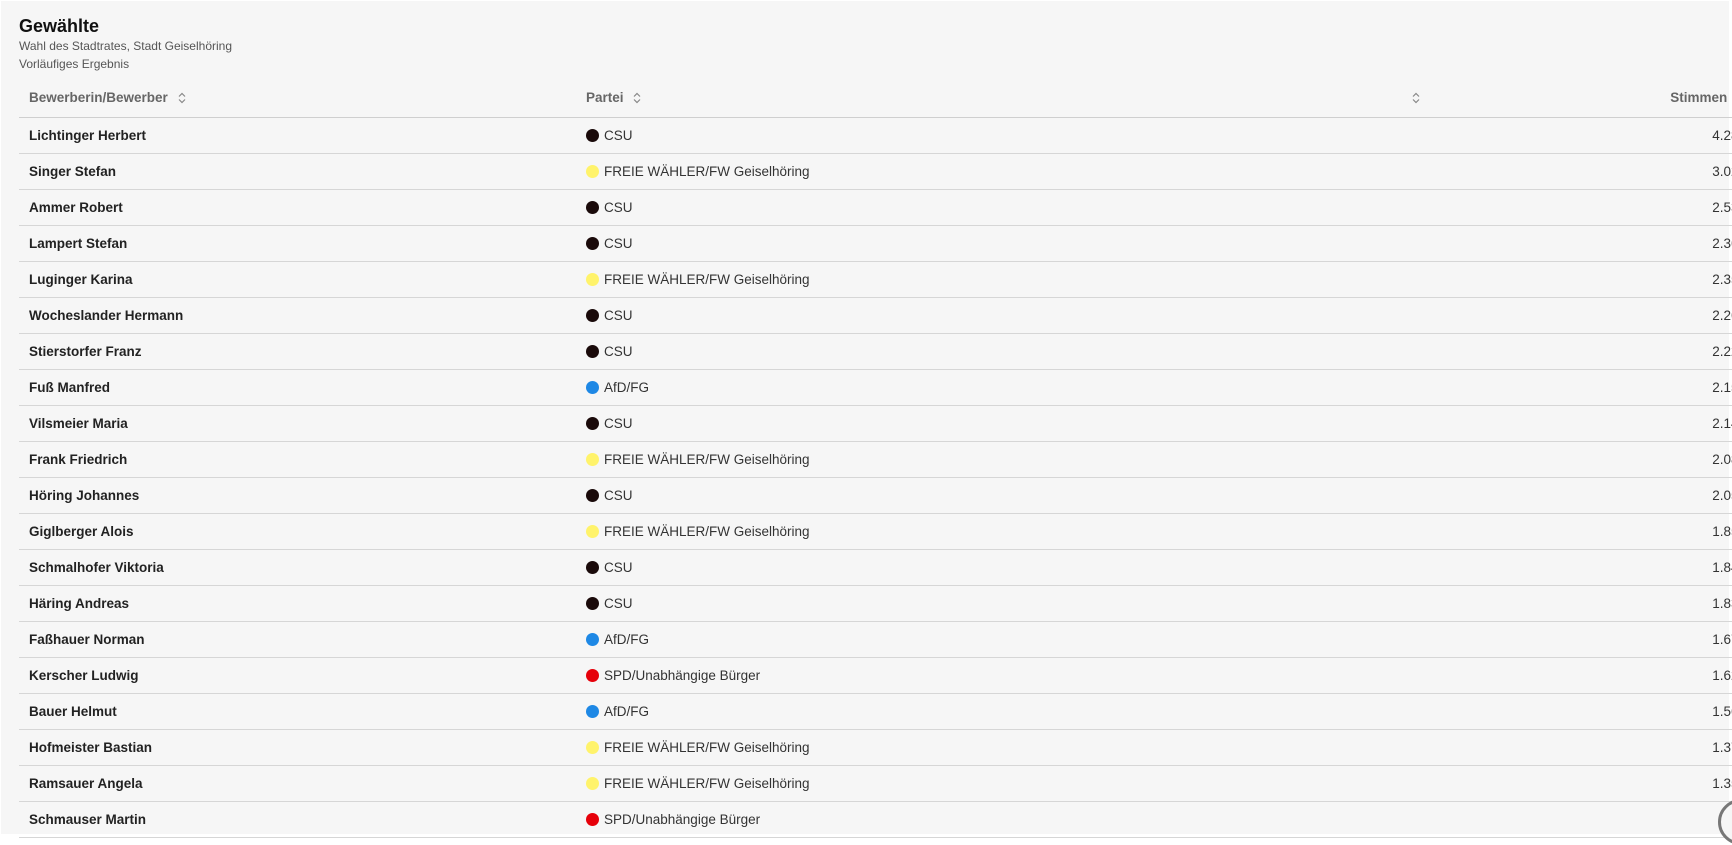 This screenshot has height=845, width=1732. Describe the element at coordinates (297, 171) in the screenshot. I see `candidate-name: Singer Stefan` at that location.